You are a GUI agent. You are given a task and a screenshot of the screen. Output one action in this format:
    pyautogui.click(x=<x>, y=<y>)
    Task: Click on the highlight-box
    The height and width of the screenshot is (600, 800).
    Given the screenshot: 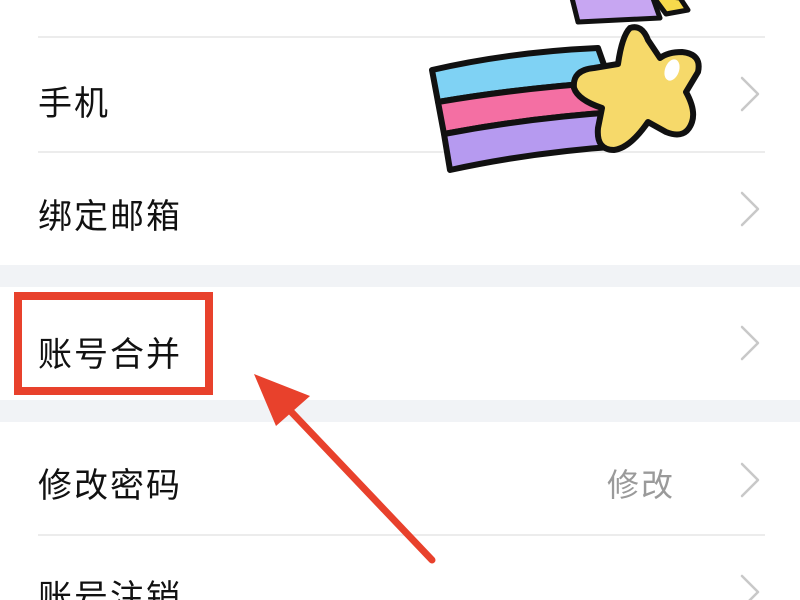 What is the action you would take?
    pyautogui.click(x=113, y=343)
    